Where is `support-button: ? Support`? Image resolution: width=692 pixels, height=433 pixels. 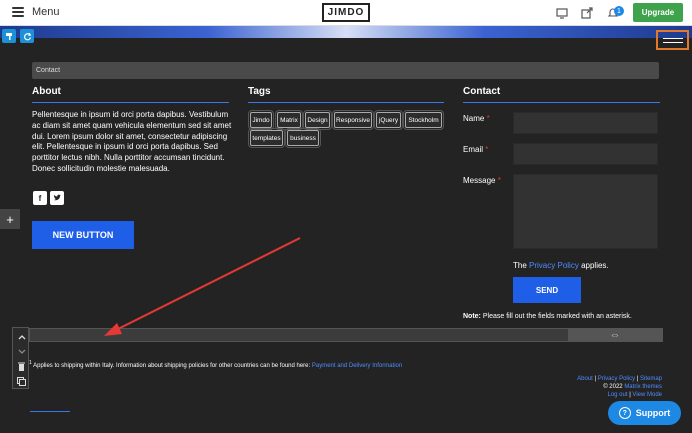
support-button: ? Support is located at coordinates (644, 413).